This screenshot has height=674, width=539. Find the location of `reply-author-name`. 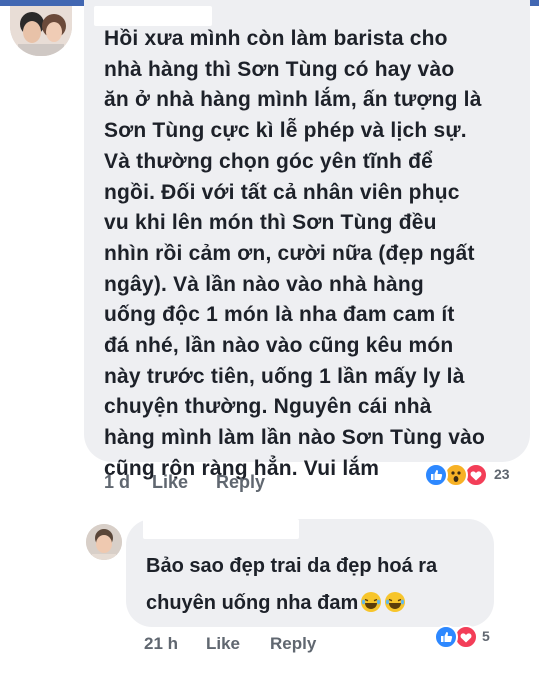

reply-author-name is located at coordinates (221, 529).